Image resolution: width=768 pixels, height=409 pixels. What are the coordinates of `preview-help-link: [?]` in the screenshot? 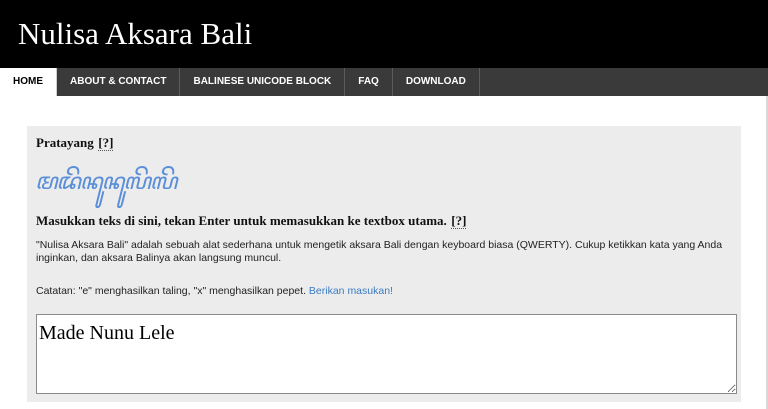 It's located at (106, 143).